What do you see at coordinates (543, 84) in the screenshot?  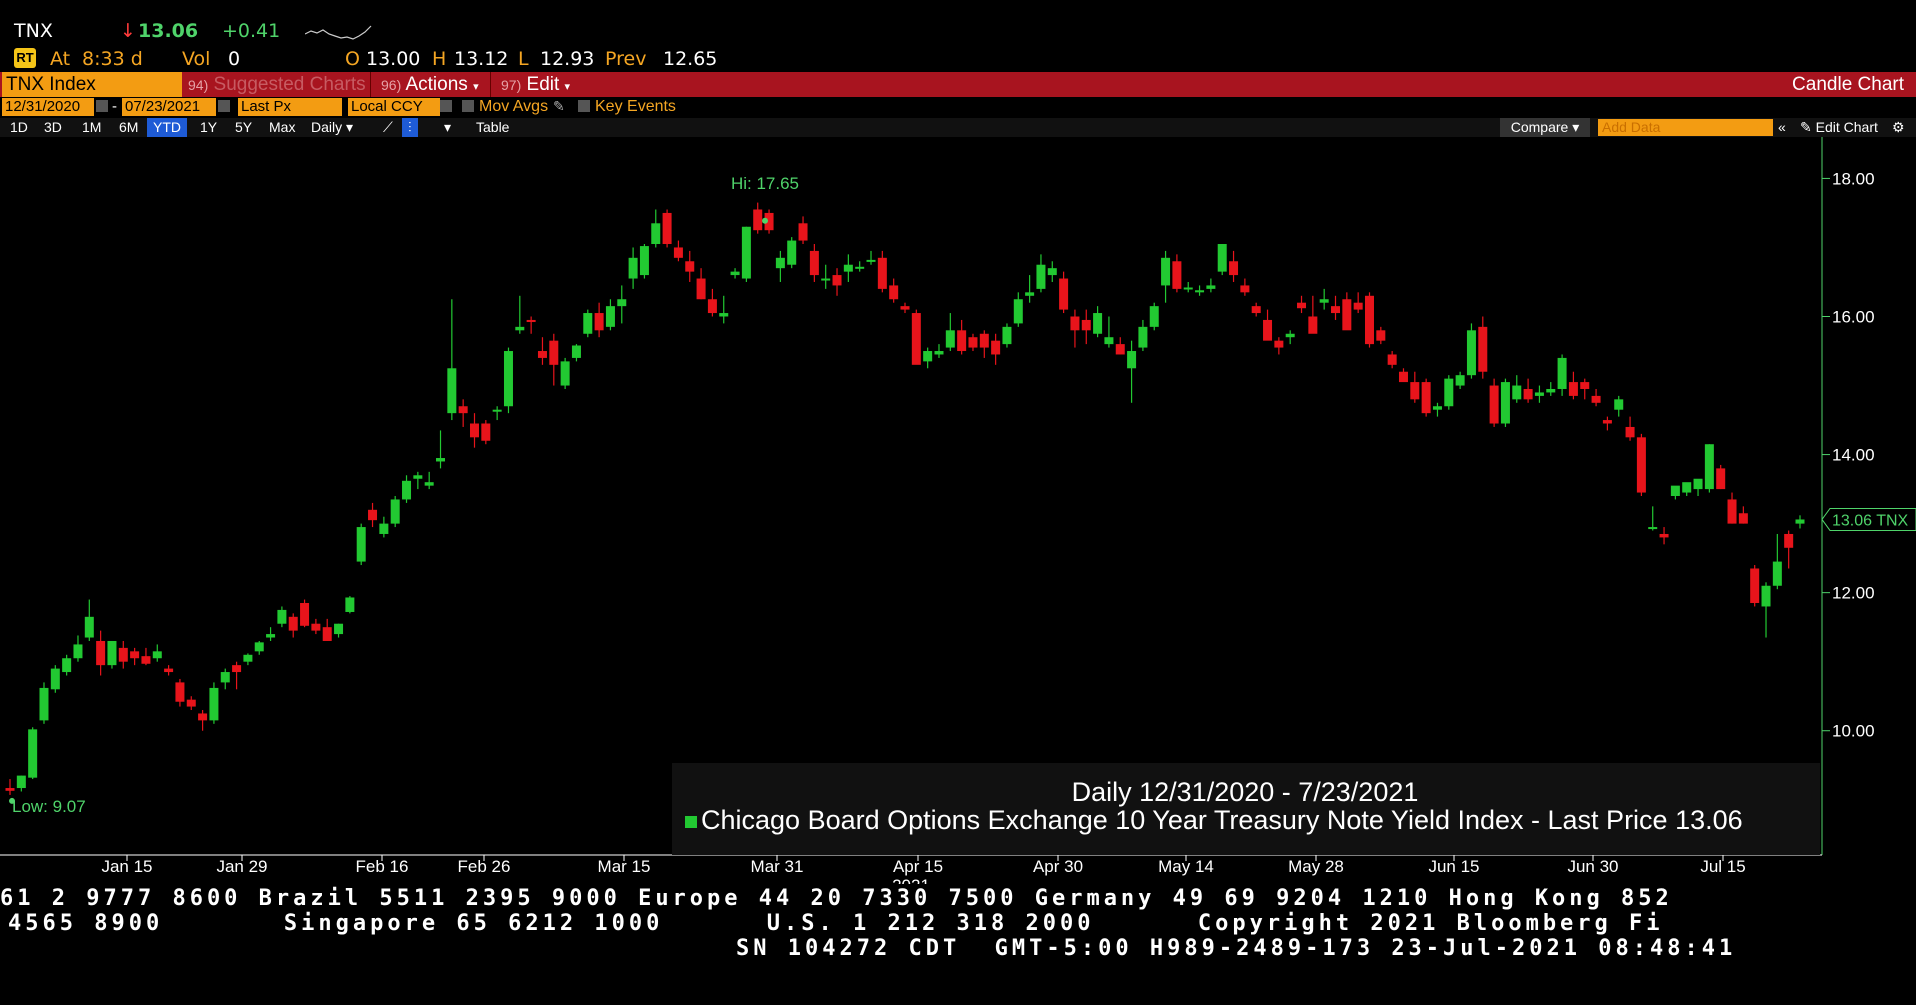 I see `edit-label: Edit` at bounding box center [543, 84].